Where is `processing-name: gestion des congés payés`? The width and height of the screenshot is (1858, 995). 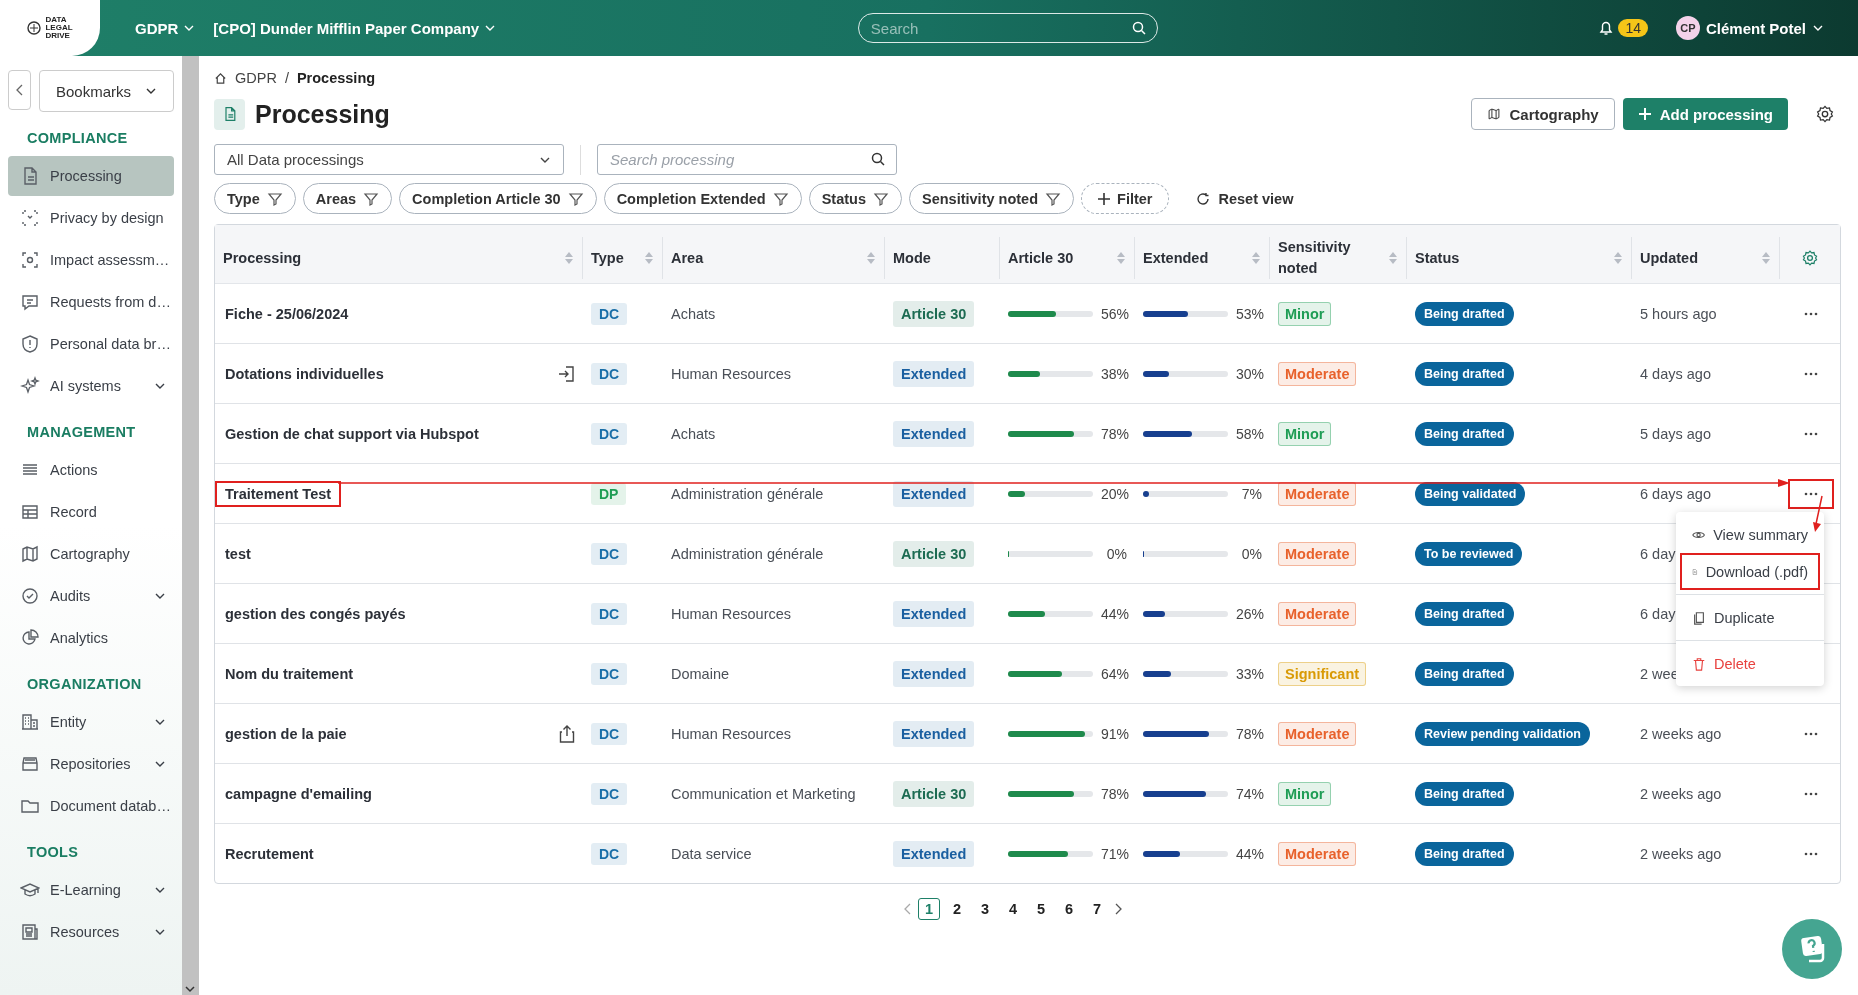 processing-name: gestion des congés payés is located at coordinates (315, 613).